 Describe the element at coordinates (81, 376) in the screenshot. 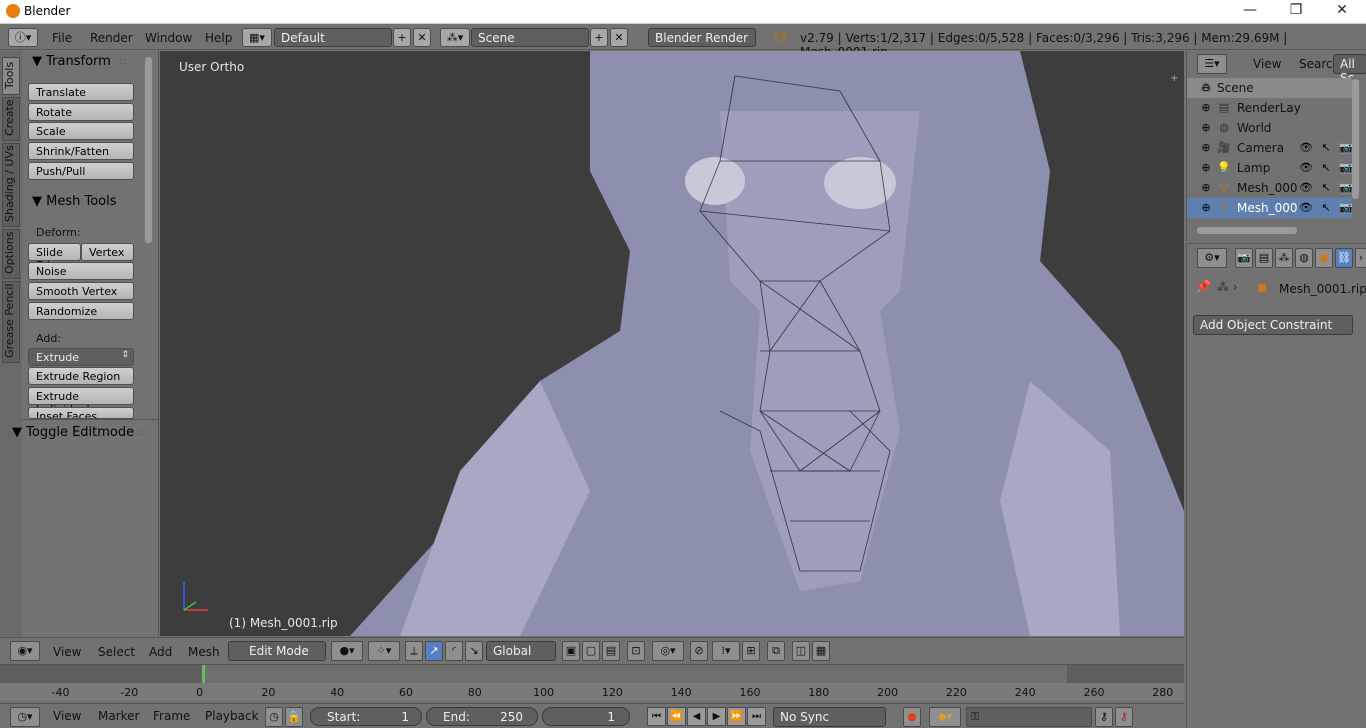

I see `extrude-region-button: Extrude Region` at that location.